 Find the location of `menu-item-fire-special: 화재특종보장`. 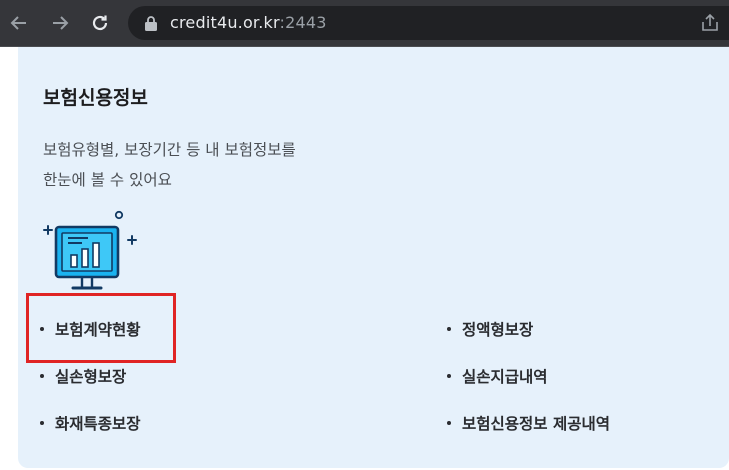

menu-item-fire-special: 화재특종보장 is located at coordinates (90, 423).